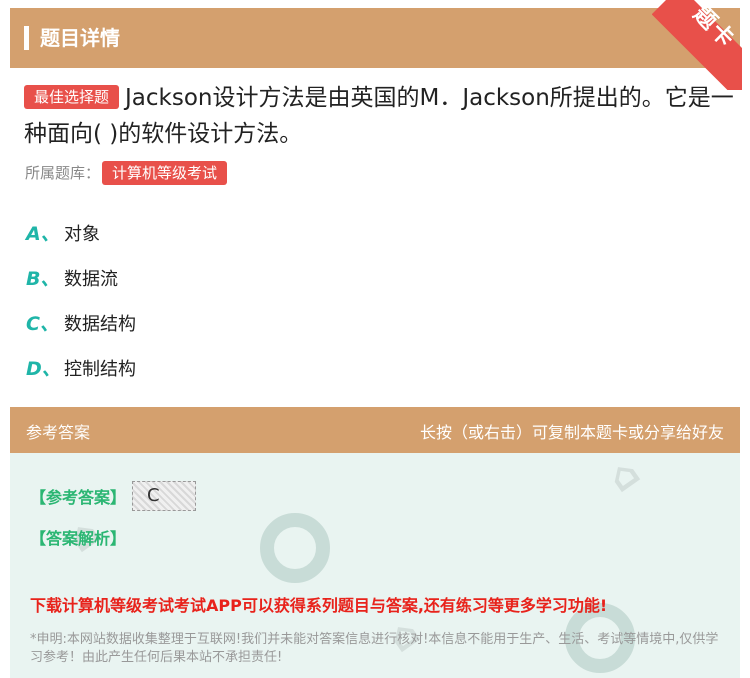  What do you see at coordinates (376, 367) in the screenshot?
I see `option-d: D、 控制结构` at bounding box center [376, 367].